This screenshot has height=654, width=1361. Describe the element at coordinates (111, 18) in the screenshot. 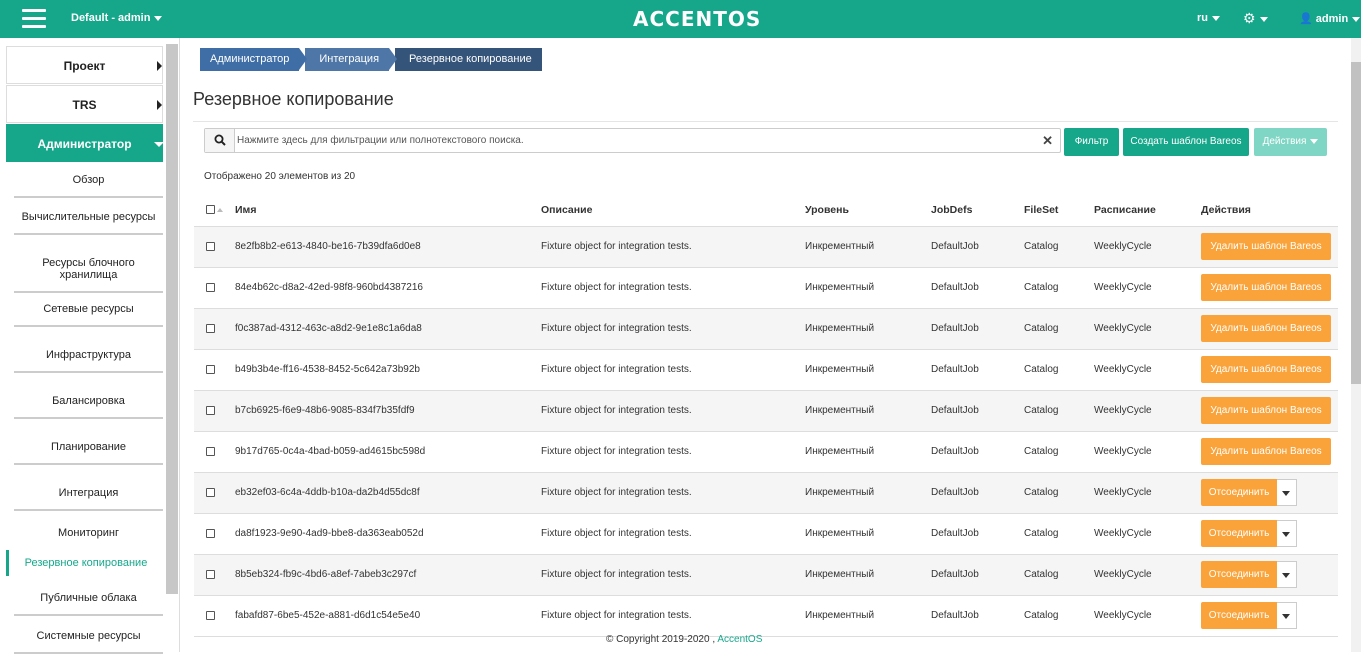

I see `project-selector-label: Default - admin` at that location.